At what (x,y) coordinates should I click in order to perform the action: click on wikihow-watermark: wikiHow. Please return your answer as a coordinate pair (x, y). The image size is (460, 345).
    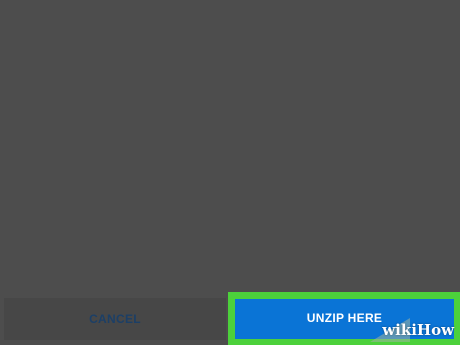
    Looking at the image, I should click on (412, 330).